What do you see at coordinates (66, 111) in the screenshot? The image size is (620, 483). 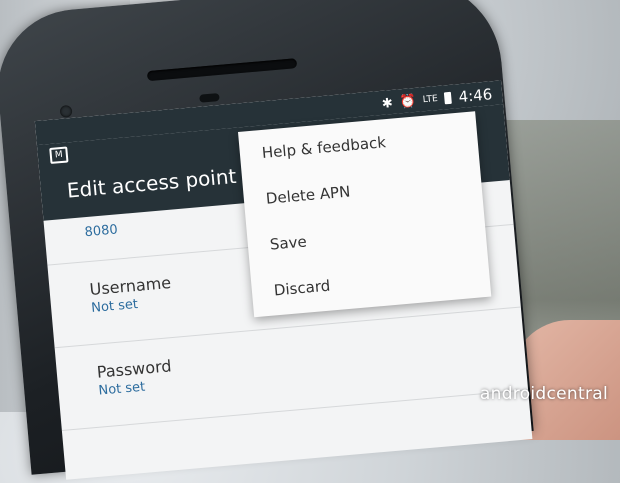 I see `front-camera` at bounding box center [66, 111].